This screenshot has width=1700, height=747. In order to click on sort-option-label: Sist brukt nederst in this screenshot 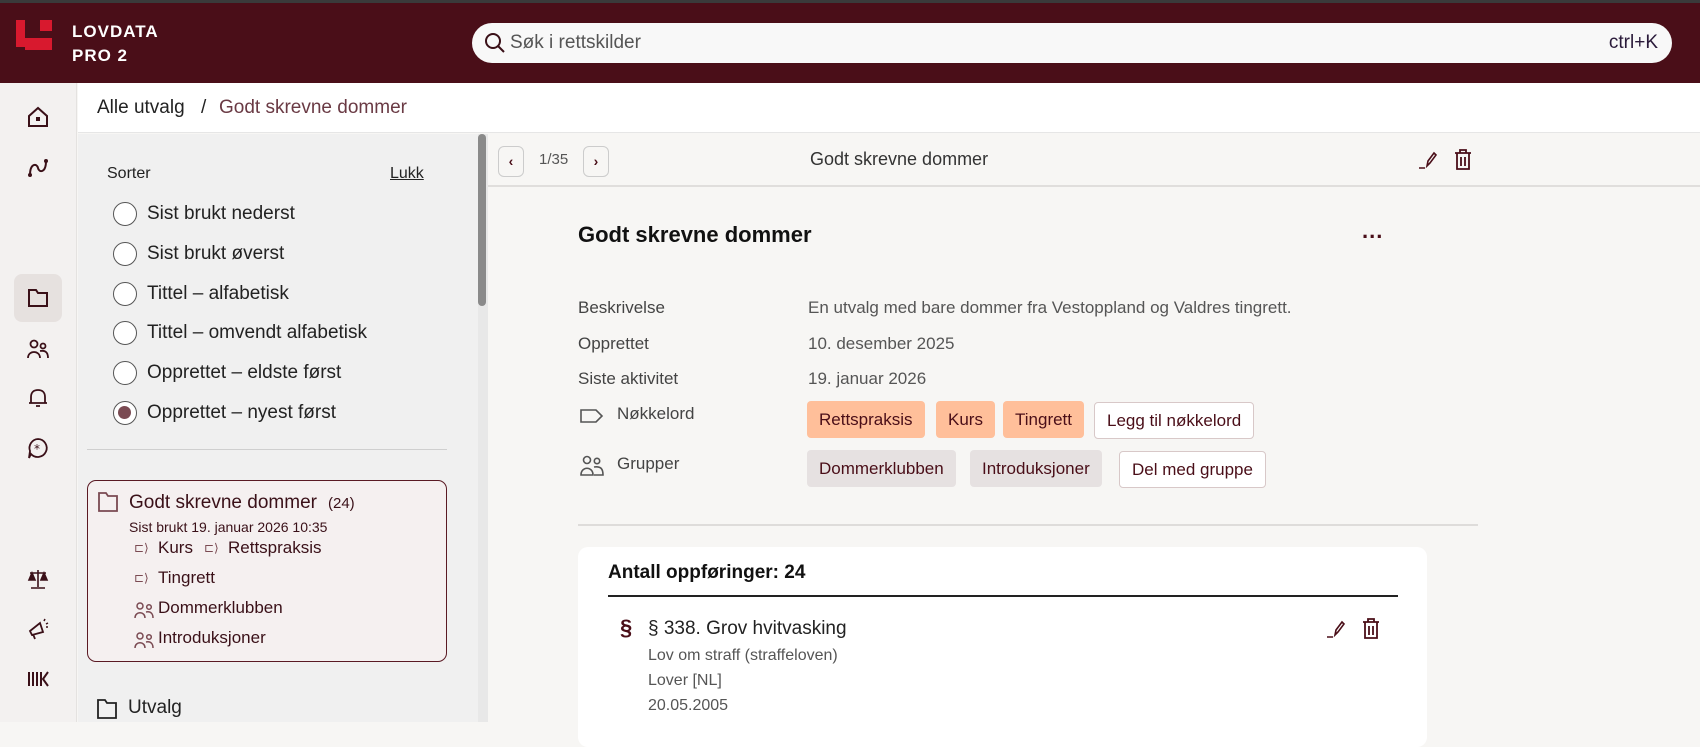, I will do `click(221, 214)`.